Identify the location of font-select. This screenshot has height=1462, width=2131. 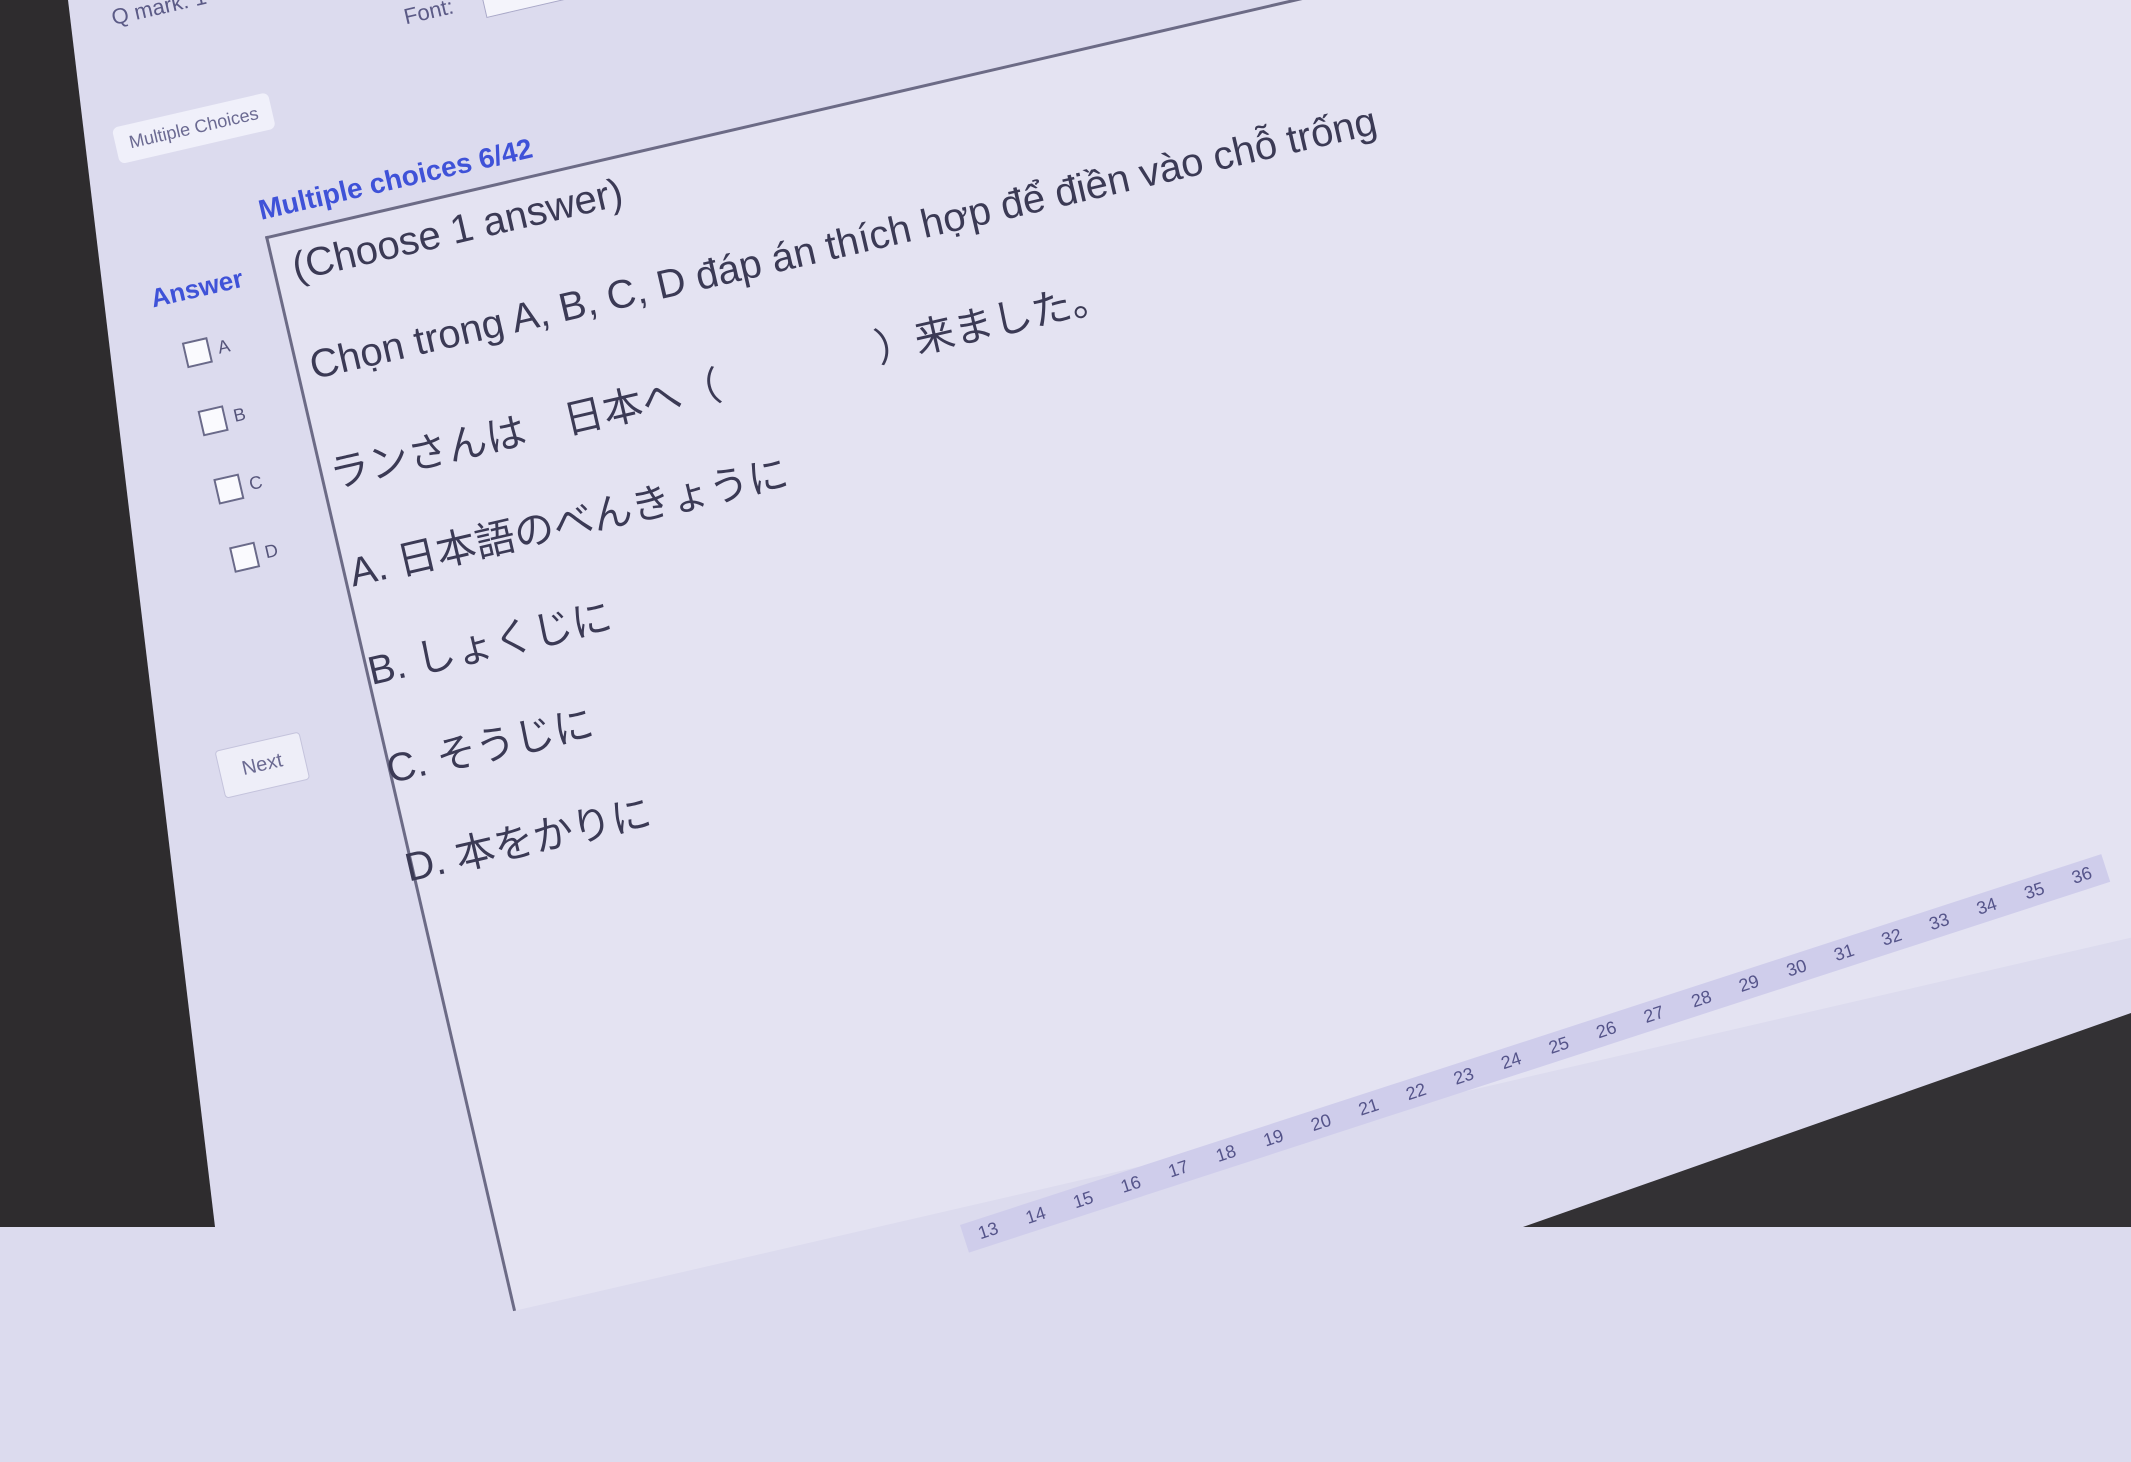
(571, 9).